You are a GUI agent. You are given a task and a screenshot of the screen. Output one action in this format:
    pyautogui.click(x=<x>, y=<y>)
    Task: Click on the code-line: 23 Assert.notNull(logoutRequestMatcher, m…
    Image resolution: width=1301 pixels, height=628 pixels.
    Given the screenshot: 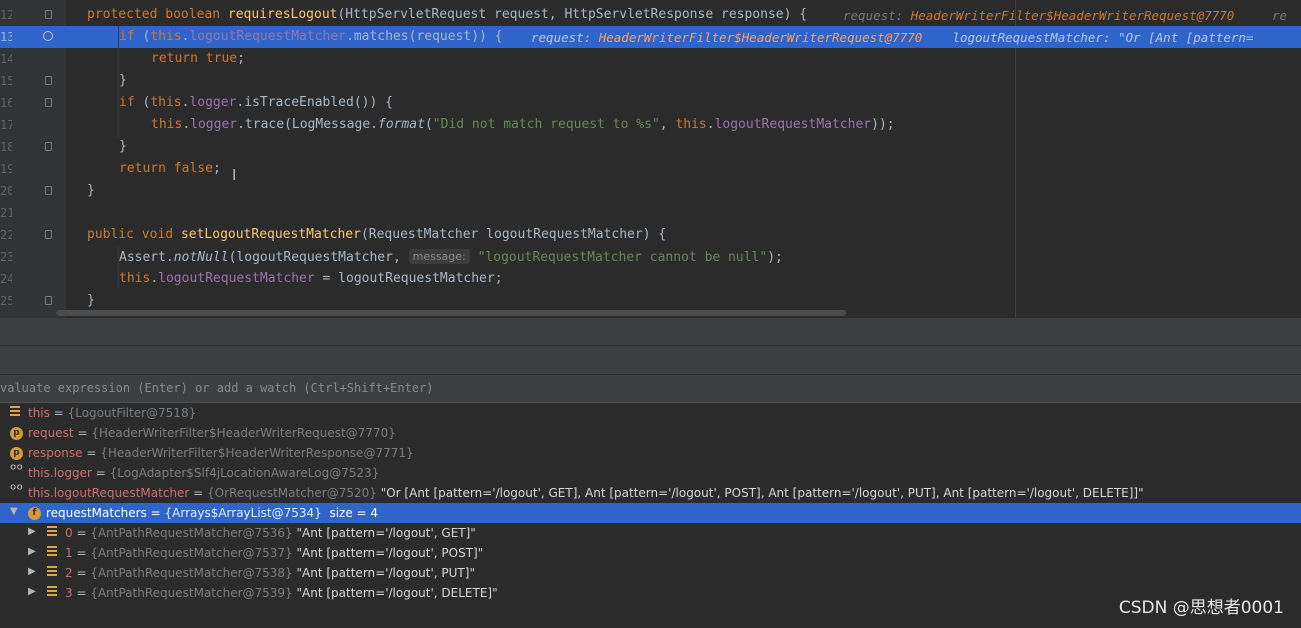 What is the action you would take?
    pyautogui.click(x=650, y=257)
    